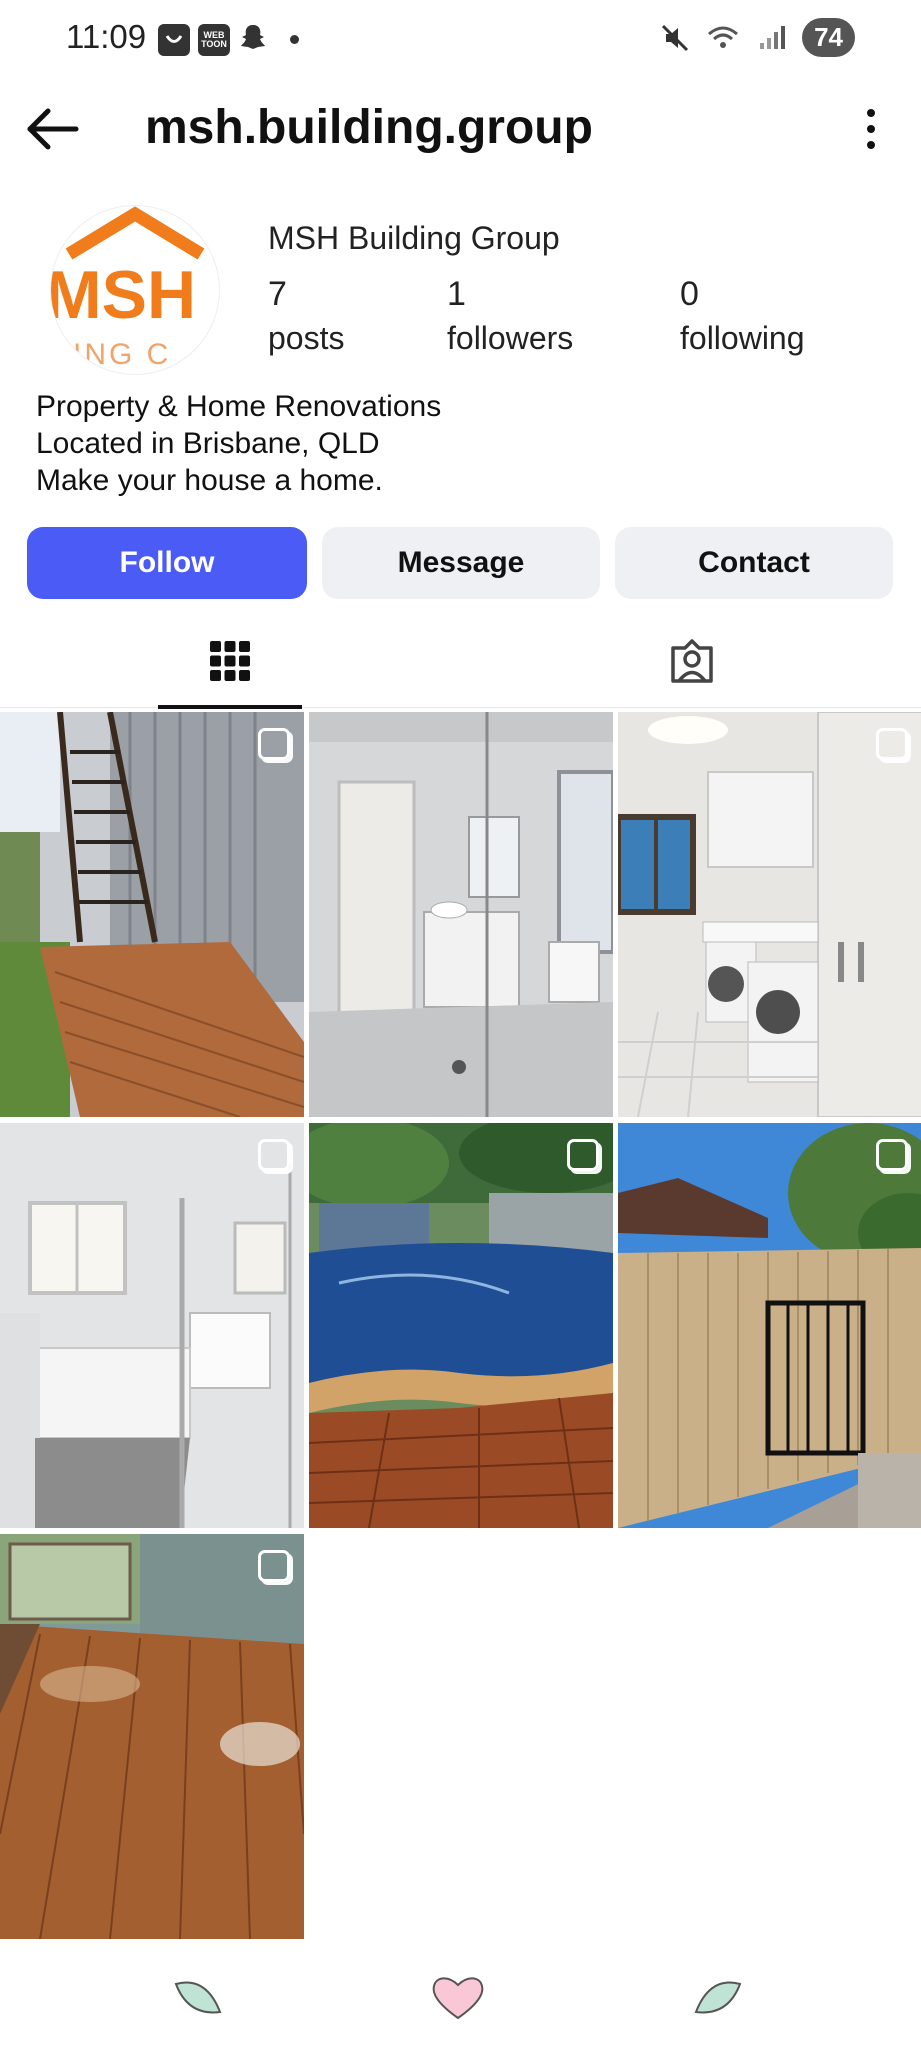 The width and height of the screenshot is (921, 2048). Describe the element at coordinates (828, 37) in the screenshot. I see `battery-indicator: 74` at that location.